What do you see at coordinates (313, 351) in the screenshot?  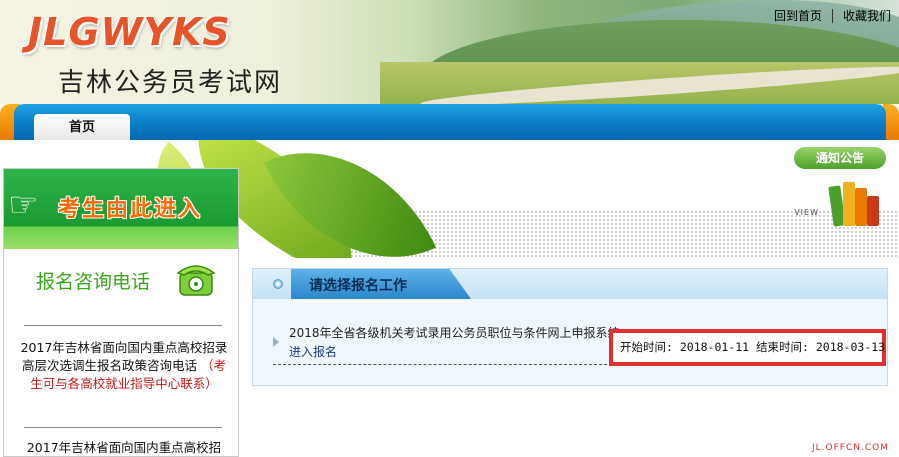 I see `enter-registration-link: 进入报名` at bounding box center [313, 351].